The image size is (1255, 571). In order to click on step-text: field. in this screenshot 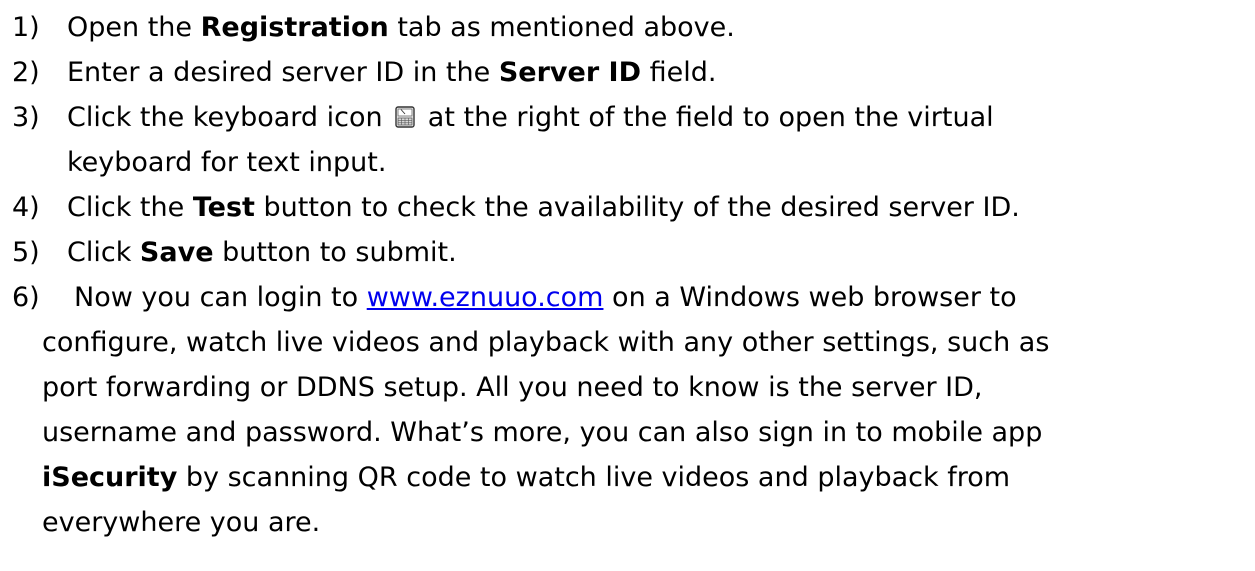, I will do `click(679, 72)`.